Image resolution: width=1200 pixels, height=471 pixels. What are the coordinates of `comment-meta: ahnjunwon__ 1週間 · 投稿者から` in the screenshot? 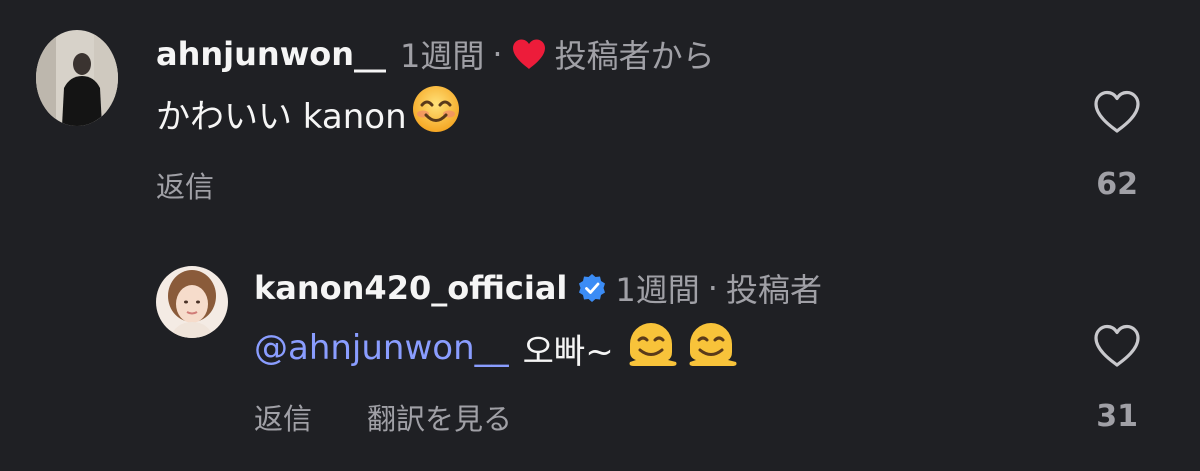 It's located at (435, 54).